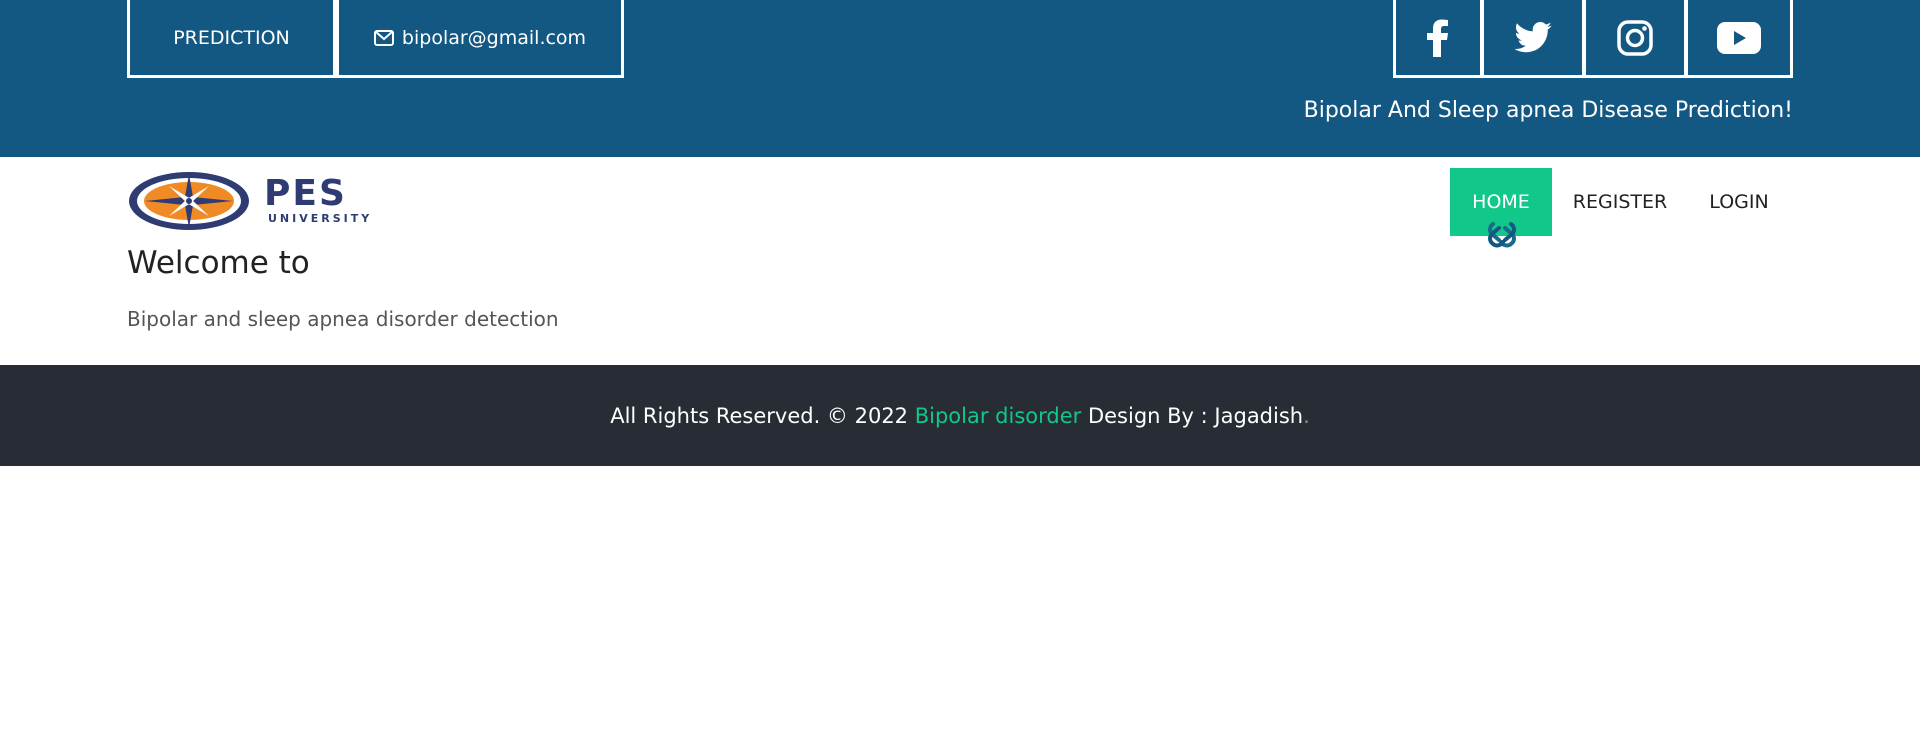 This screenshot has height=735, width=1920. What do you see at coordinates (759, 415) in the screenshot?
I see `footer-copyright: All Rights Reserved. © 2022` at bounding box center [759, 415].